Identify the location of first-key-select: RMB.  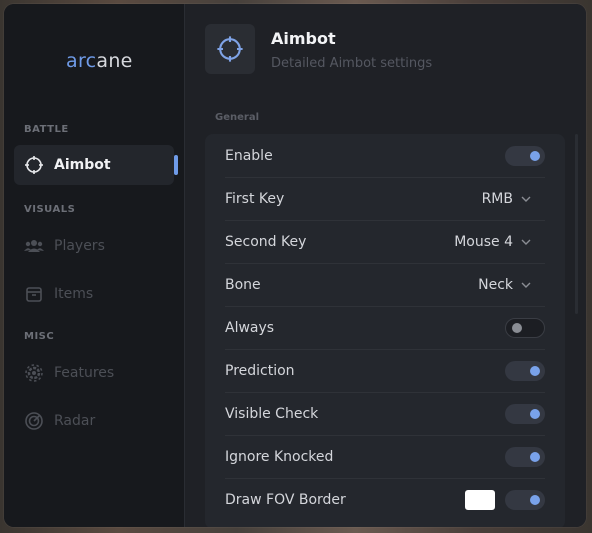
(513, 199).